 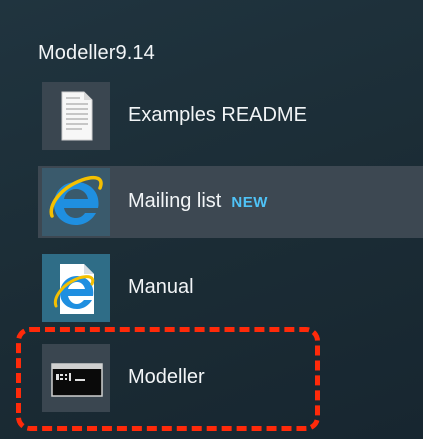 What do you see at coordinates (161, 287) in the screenshot?
I see `tile-label: Manual` at bounding box center [161, 287].